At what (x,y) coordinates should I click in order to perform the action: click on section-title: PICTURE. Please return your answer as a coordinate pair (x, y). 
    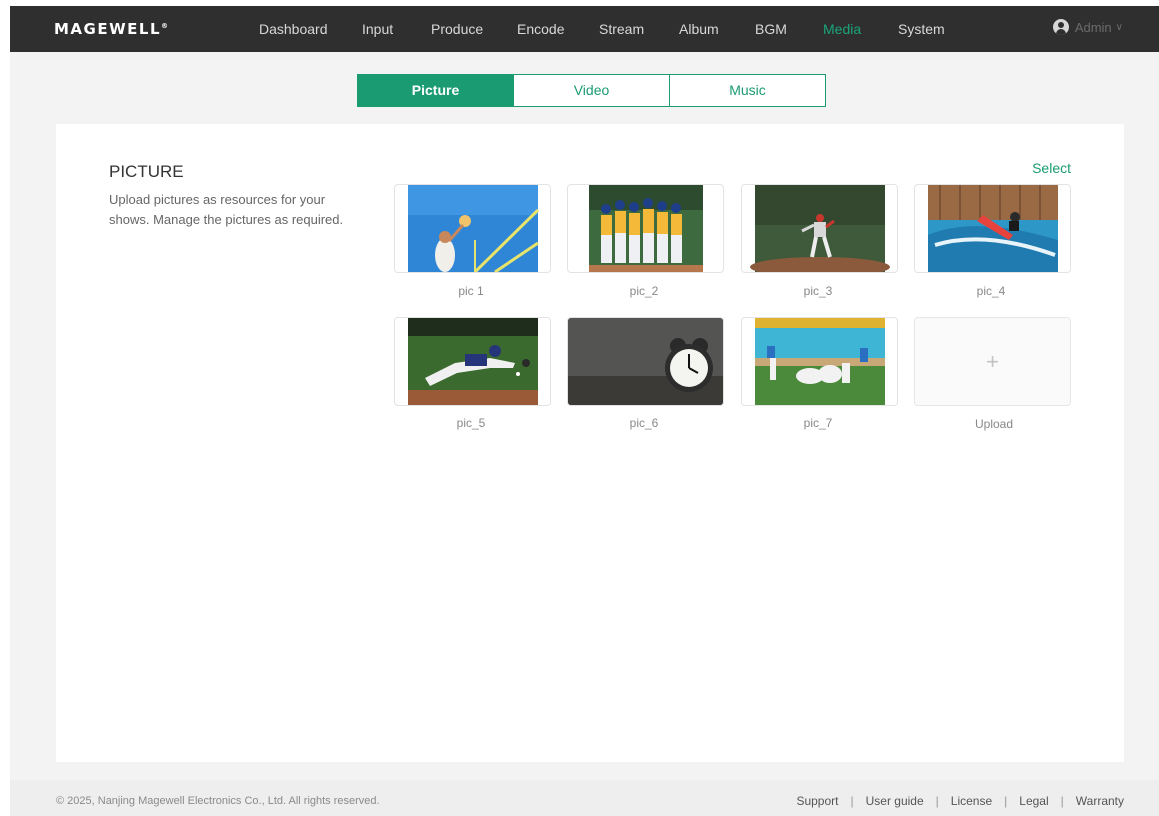
    Looking at the image, I should click on (146, 171).